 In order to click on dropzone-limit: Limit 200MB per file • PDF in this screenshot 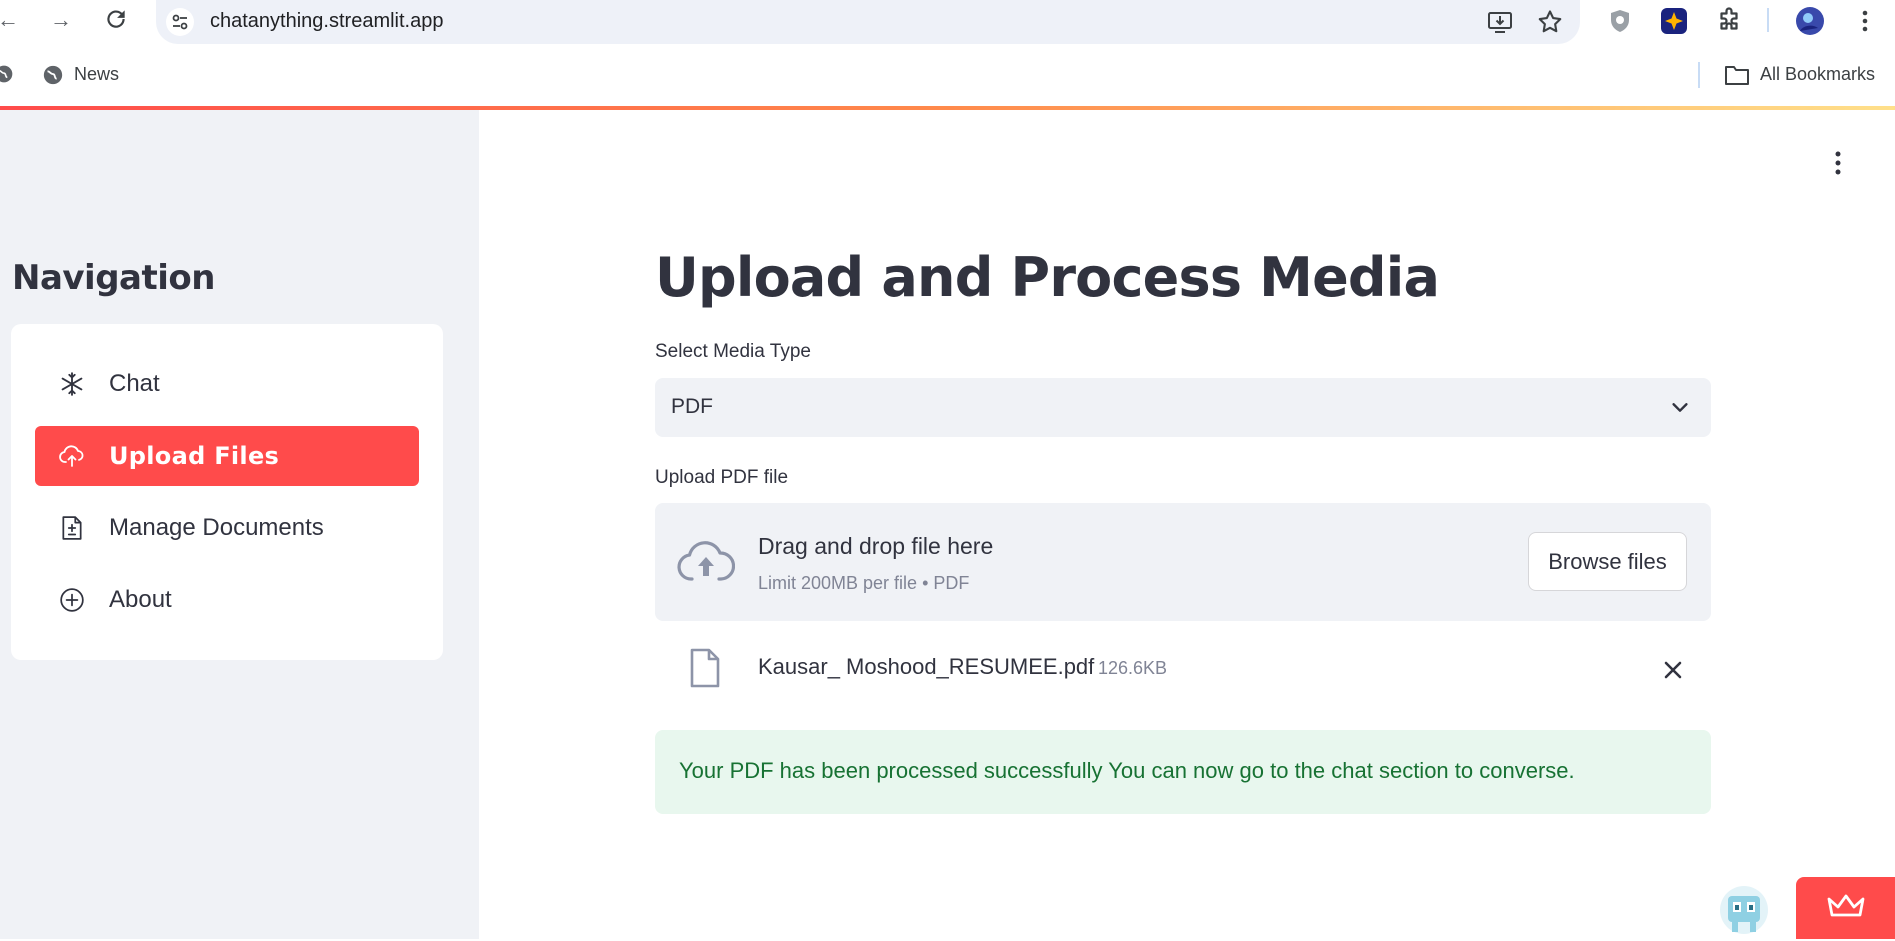, I will do `click(864, 583)`.